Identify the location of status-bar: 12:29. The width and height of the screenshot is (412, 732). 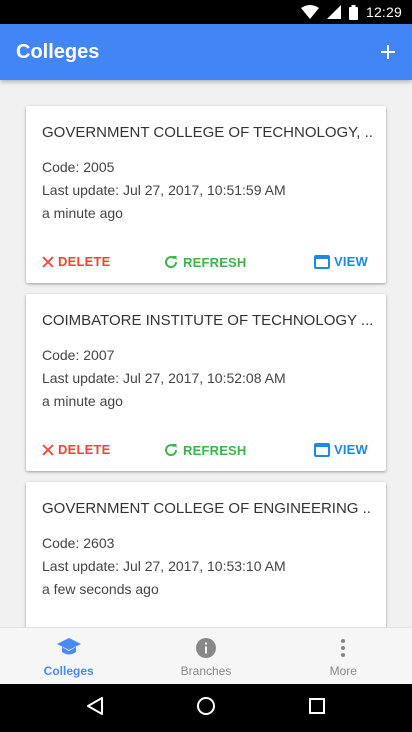
(206, 12).